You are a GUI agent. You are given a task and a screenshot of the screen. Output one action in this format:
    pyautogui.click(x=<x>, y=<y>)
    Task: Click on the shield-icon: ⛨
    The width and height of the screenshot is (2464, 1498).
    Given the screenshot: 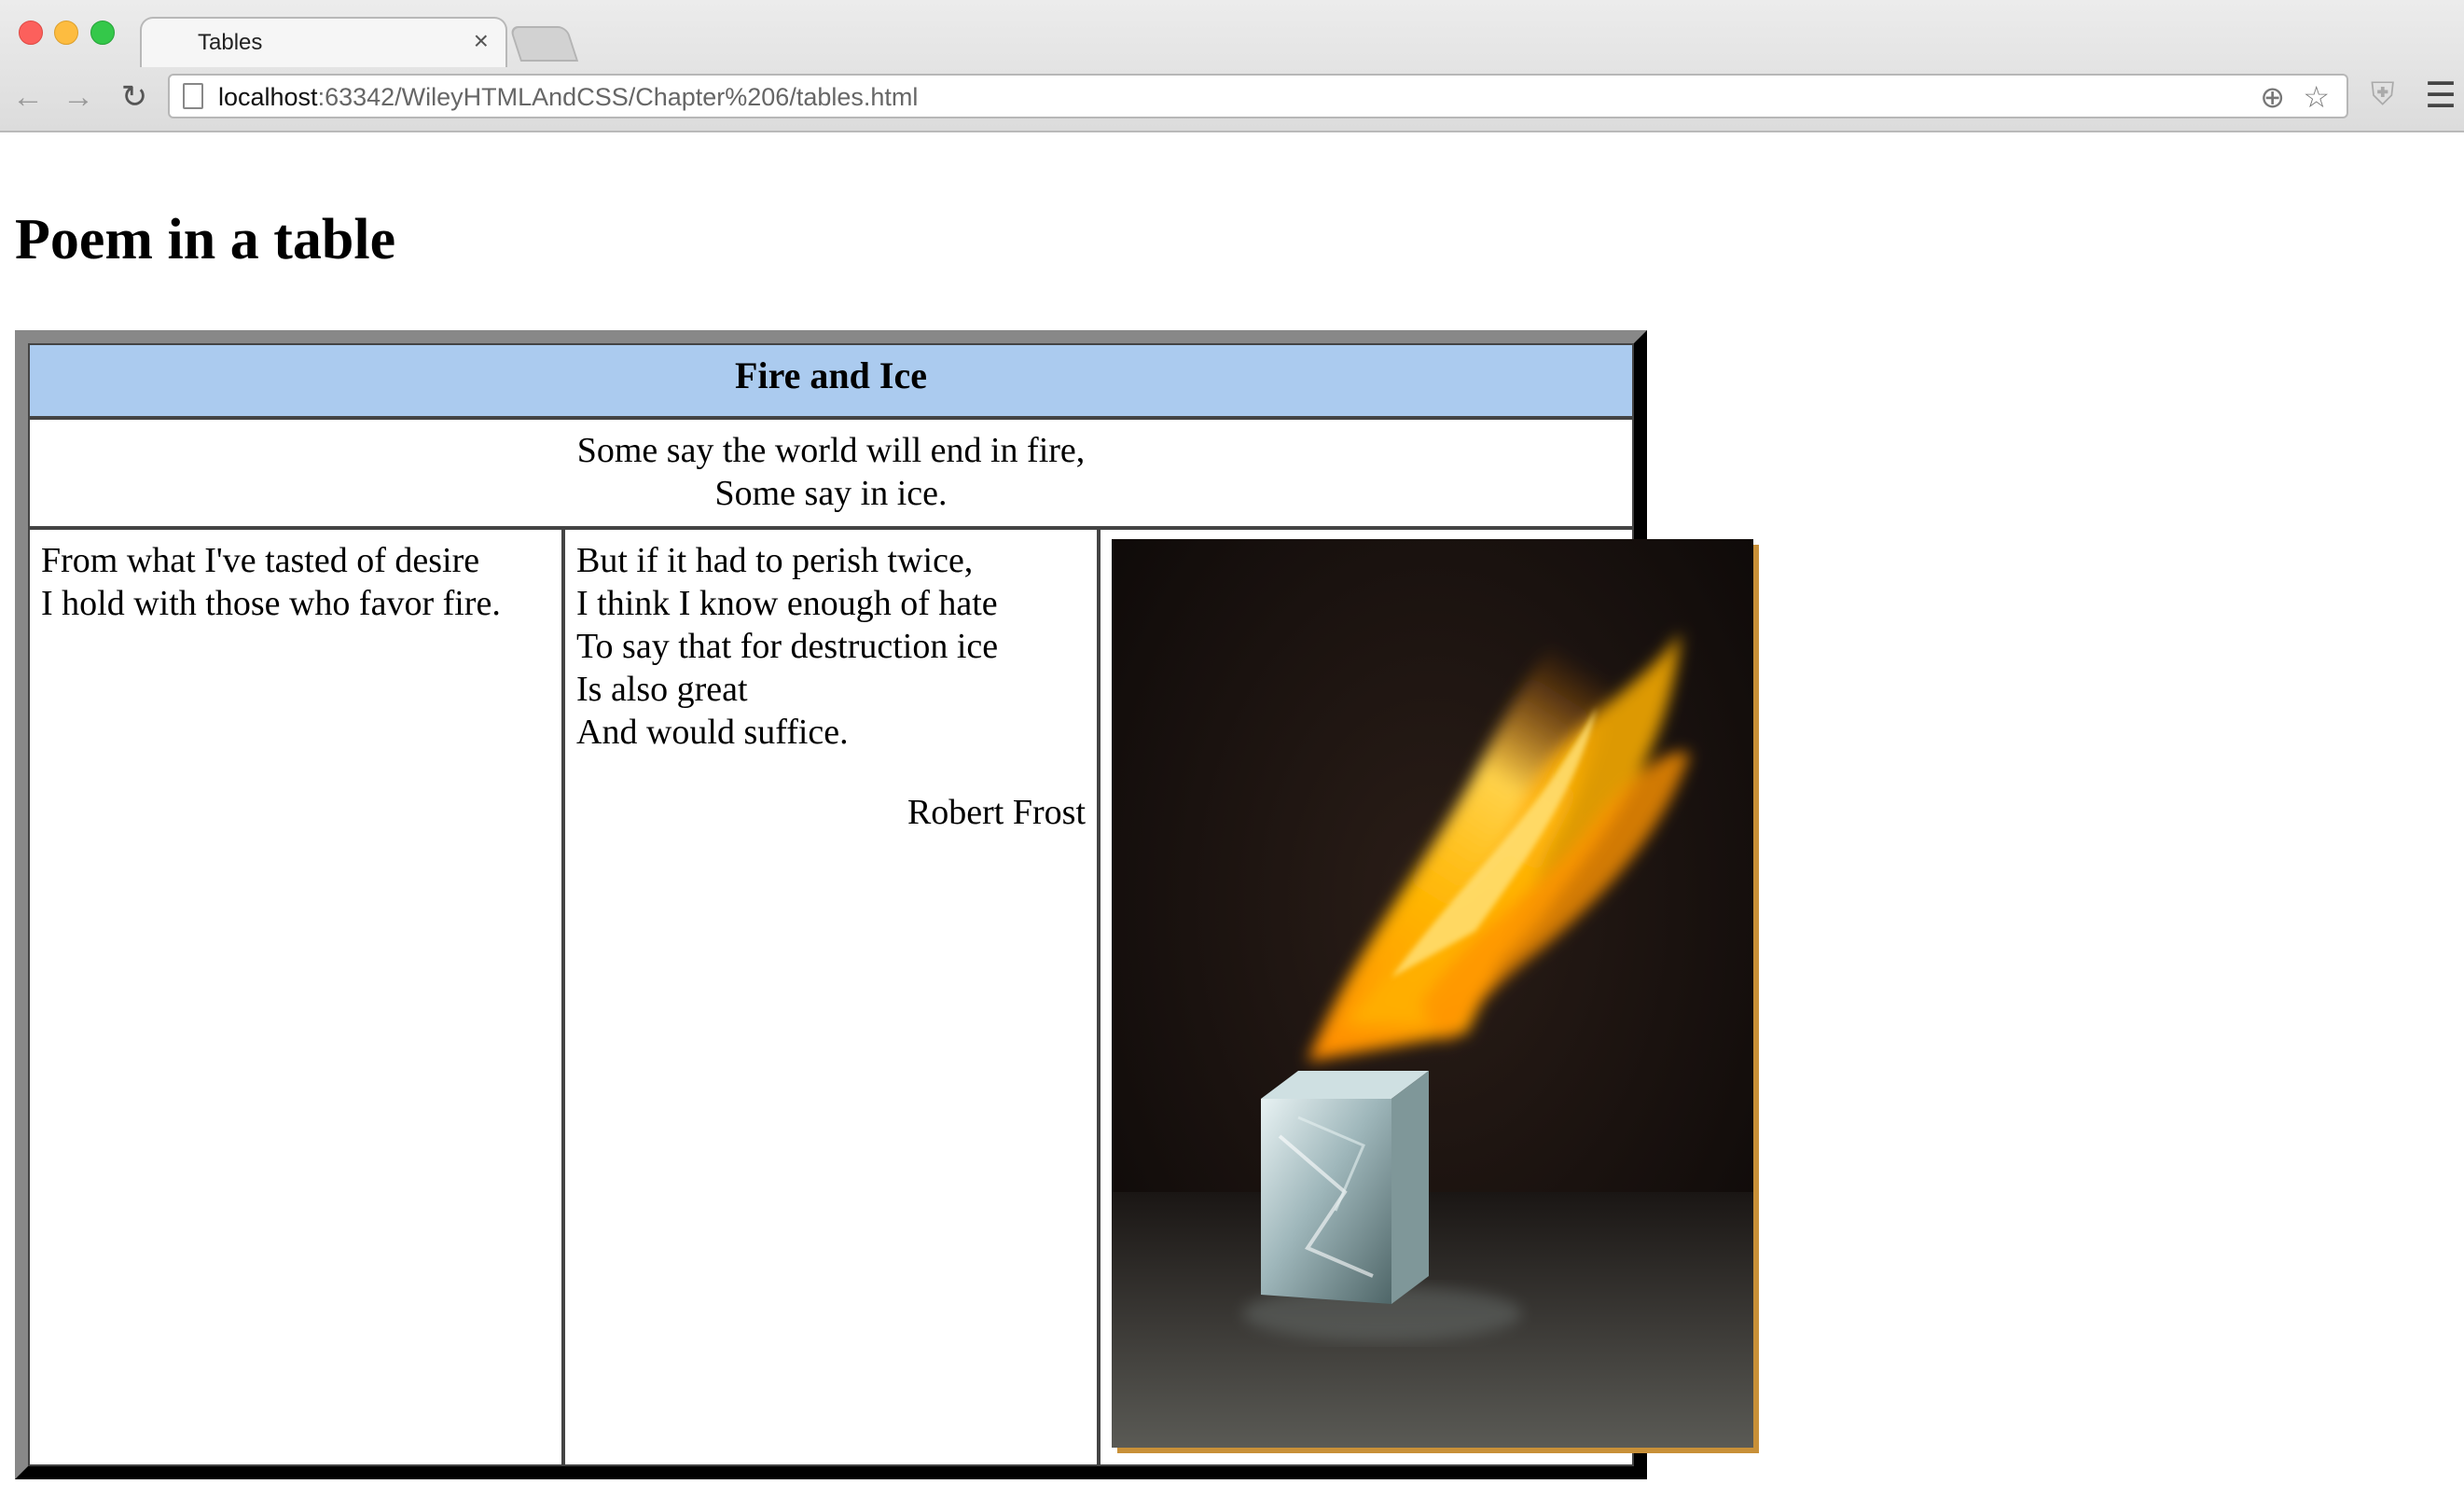 What is the action you would take?
    pyautogui.click(x=2383, y=94)
    